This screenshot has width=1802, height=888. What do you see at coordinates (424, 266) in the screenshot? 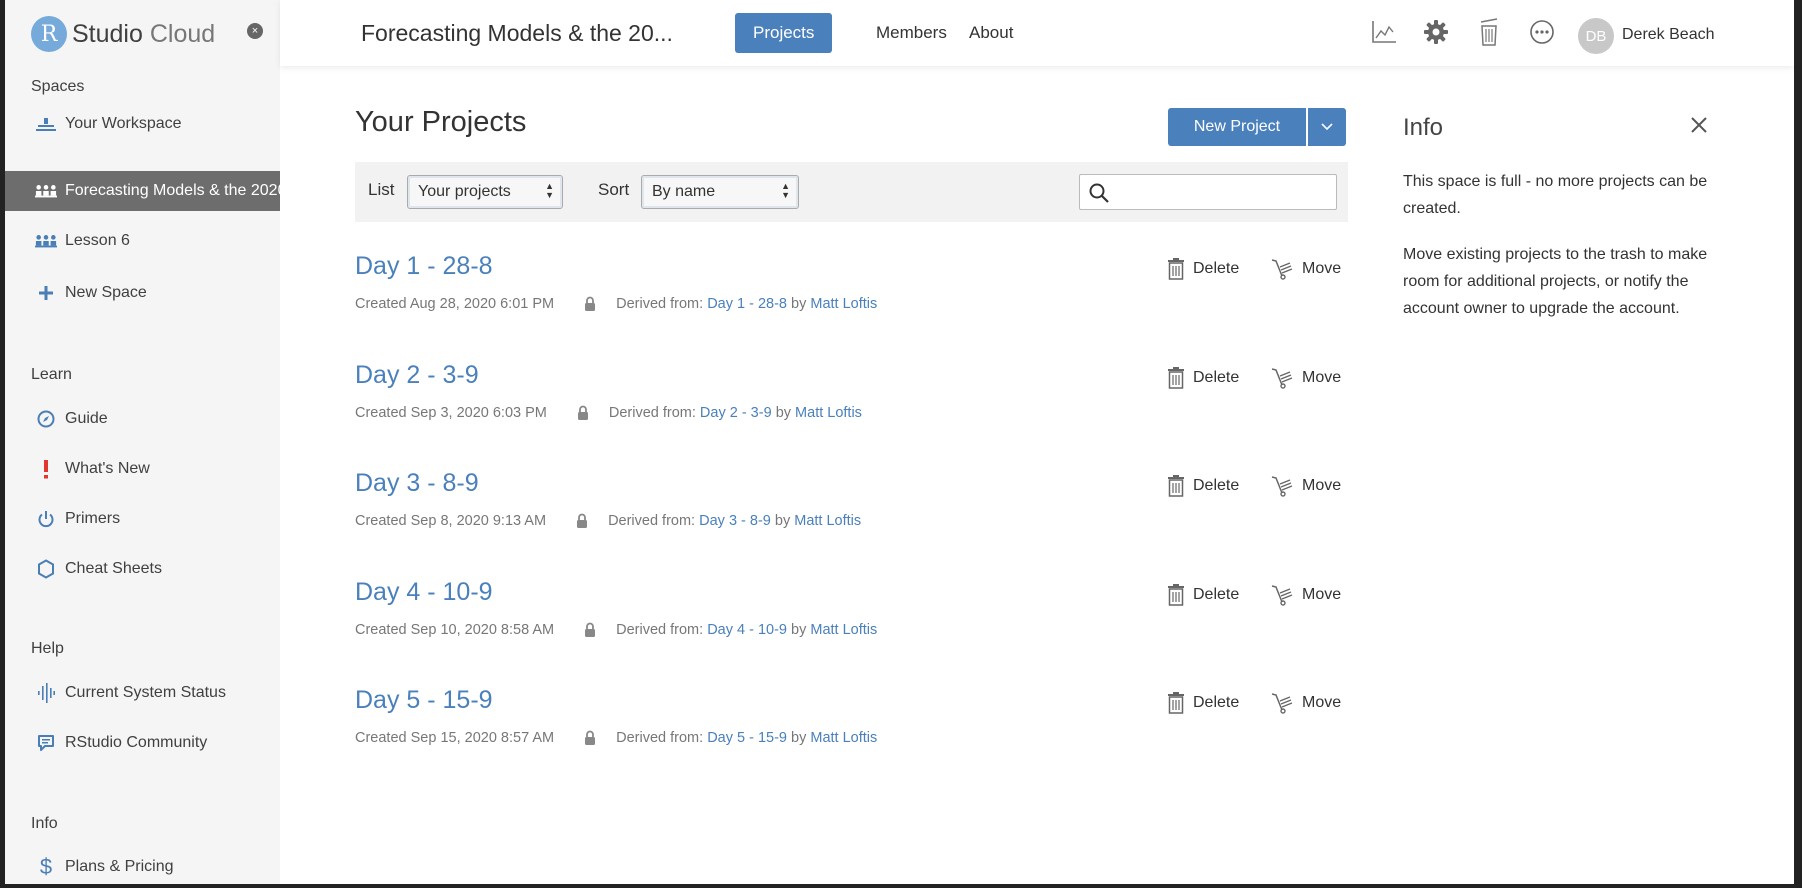
I see `project-title-link: Day 1 - 28-8` at bounding box center [424, 266].